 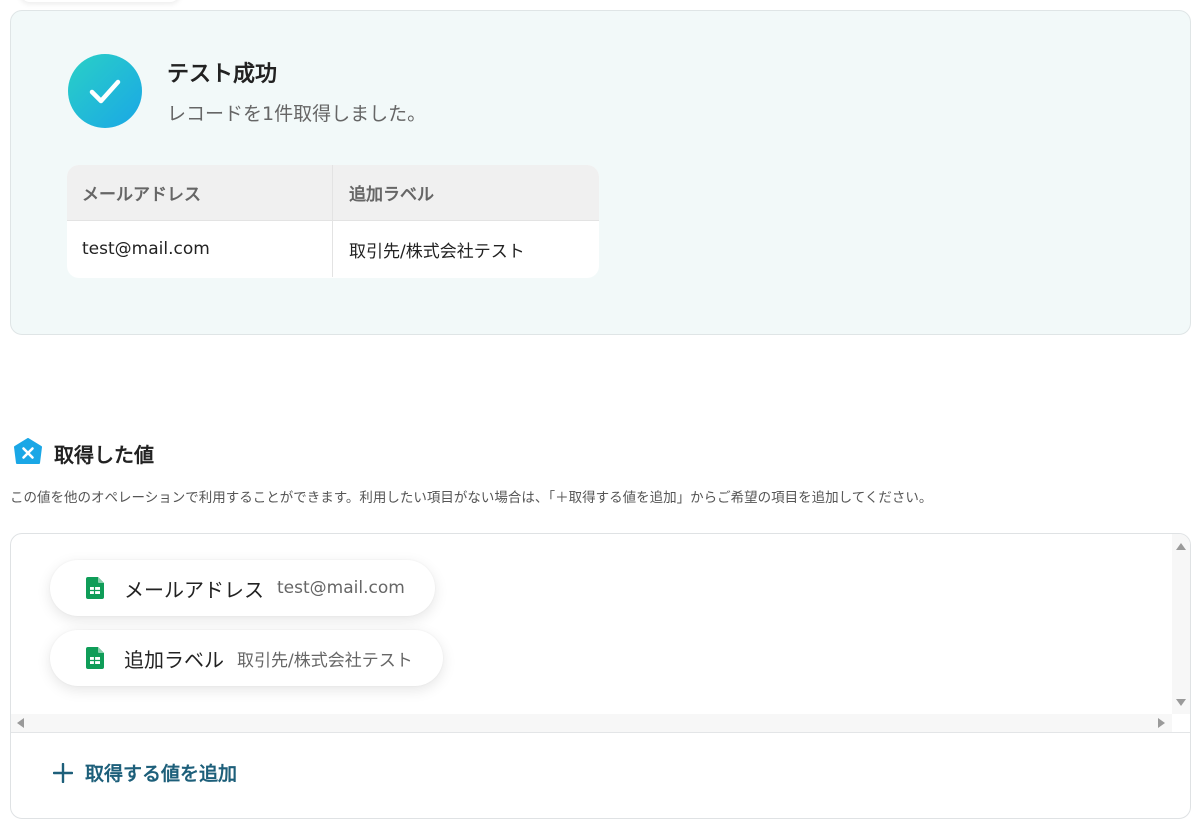 What do you see at coordinates (437, 251) in the screenshot?
I see `table-cell-label: 取引先/株式会社テスト` at bounding box center [437, 251].